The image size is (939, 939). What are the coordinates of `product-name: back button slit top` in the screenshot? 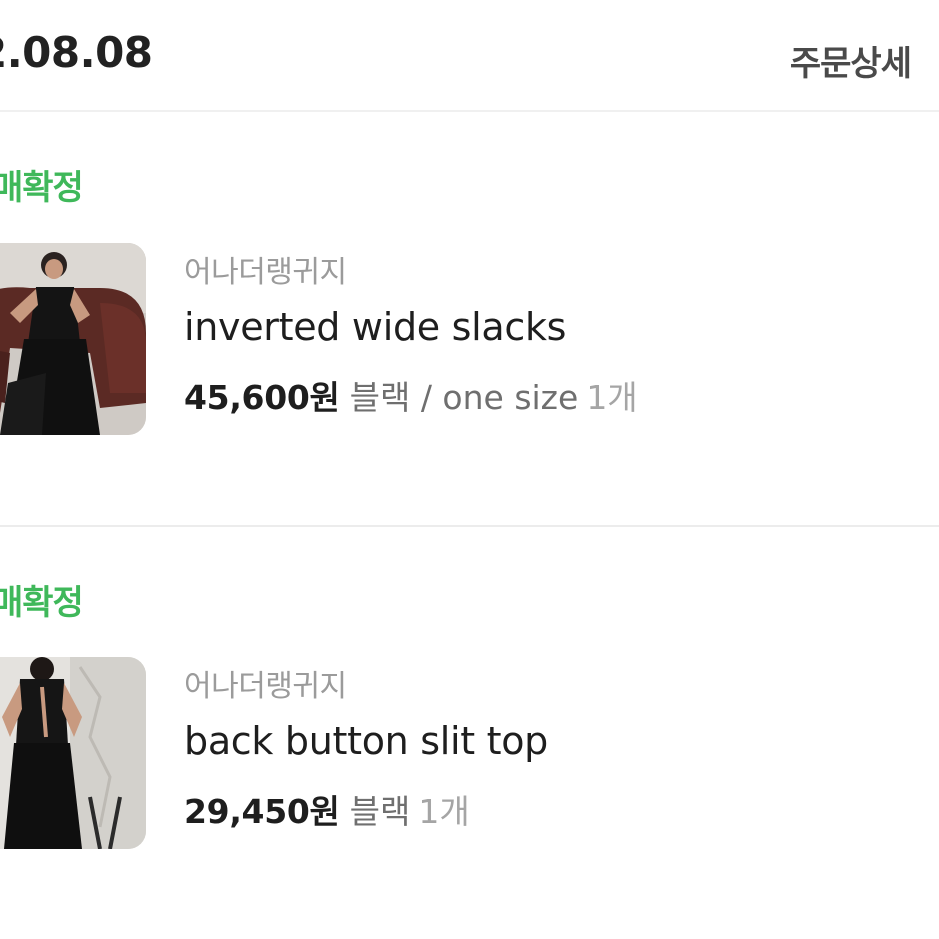 It's located at (366, 741).